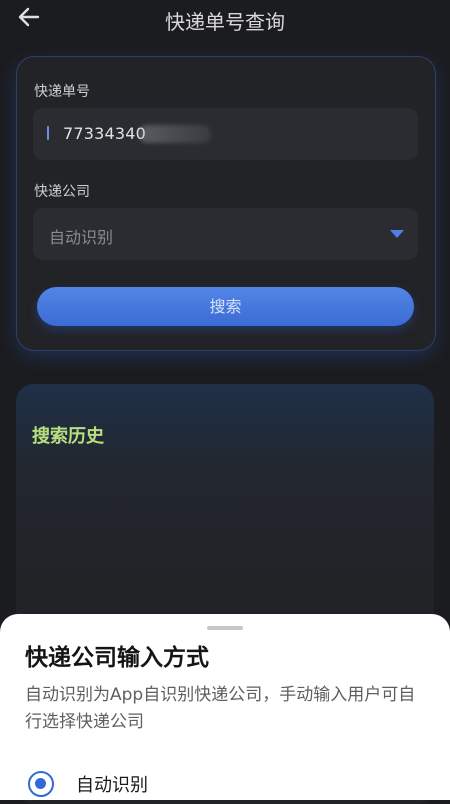  I want to click on auto-detect-radio, so click(41, 784).